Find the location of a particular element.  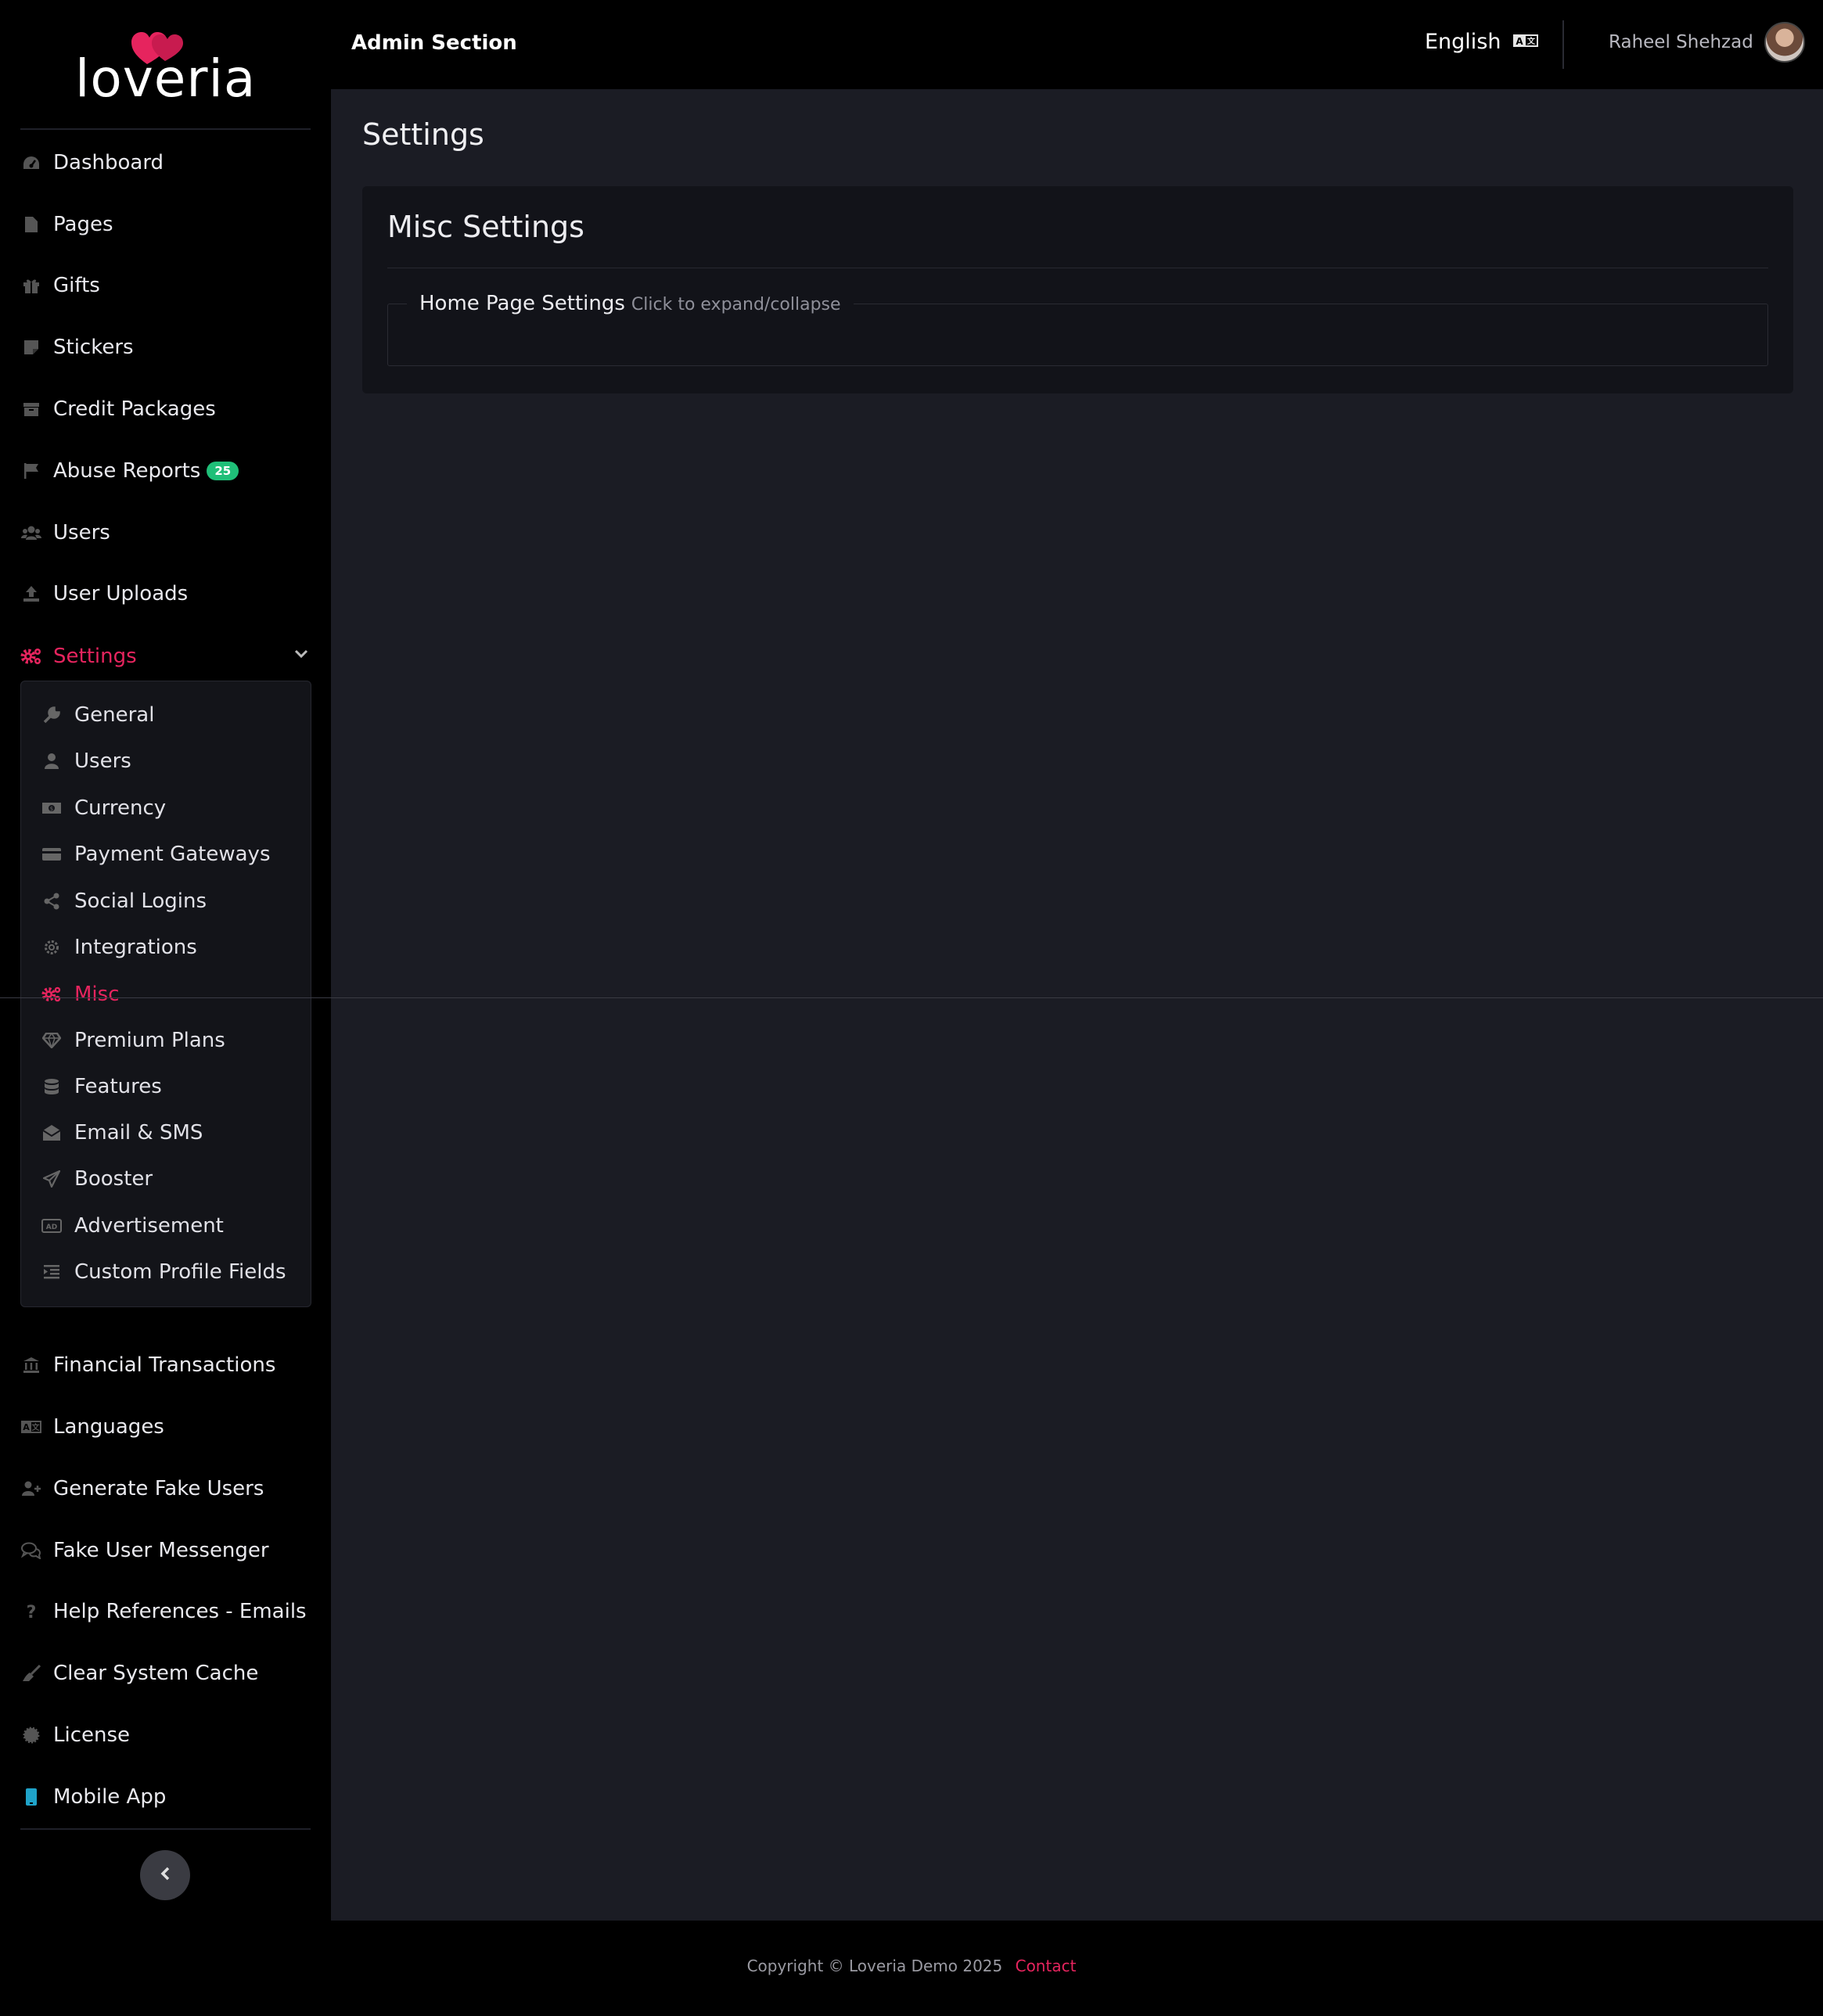

sidebar-item-label: Mobile App is located at coordinates (110, 1797).